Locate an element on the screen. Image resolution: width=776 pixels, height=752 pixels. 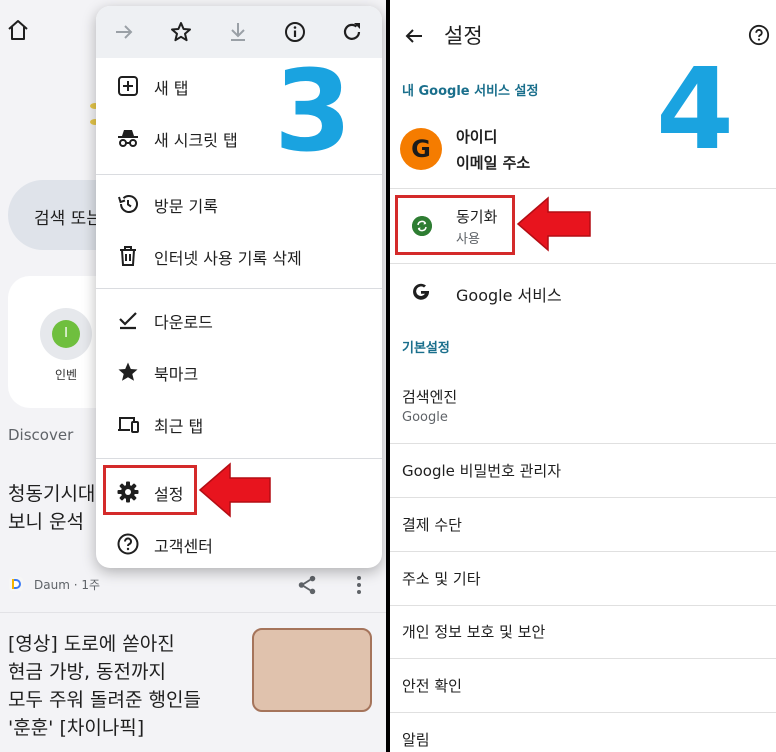
section-header-basic: 기본설정 is located at coordinates (426, 348).